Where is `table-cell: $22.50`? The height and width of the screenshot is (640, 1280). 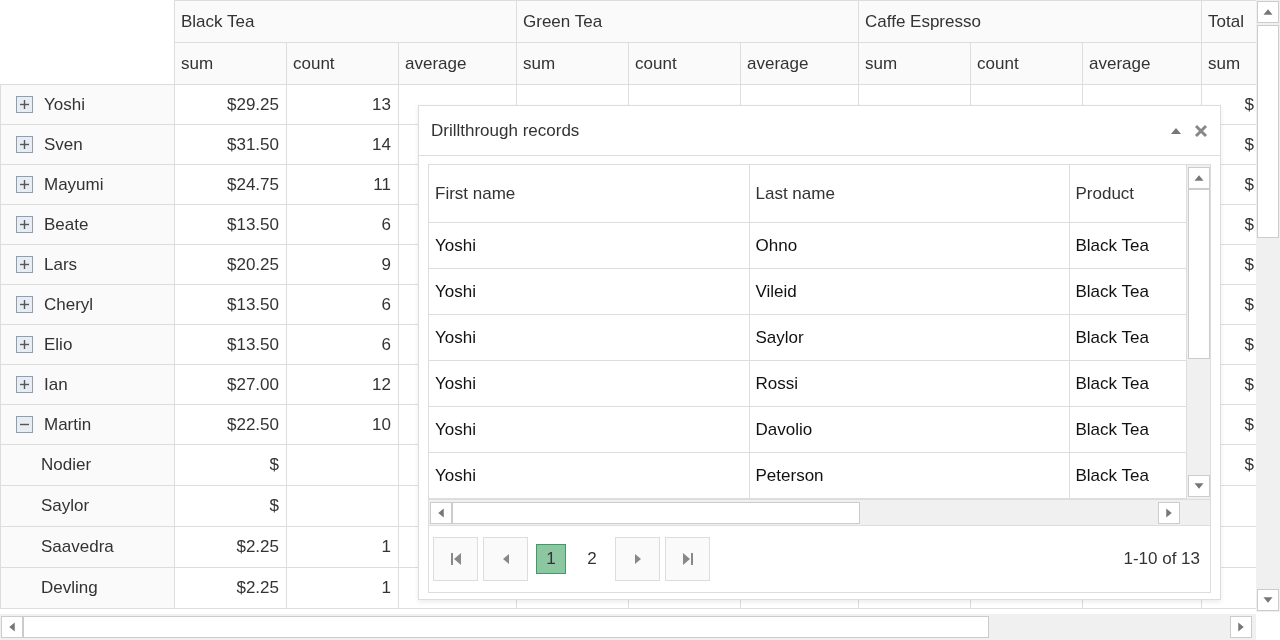 table-cell: $22.50 is located at coordinates (253, 424).